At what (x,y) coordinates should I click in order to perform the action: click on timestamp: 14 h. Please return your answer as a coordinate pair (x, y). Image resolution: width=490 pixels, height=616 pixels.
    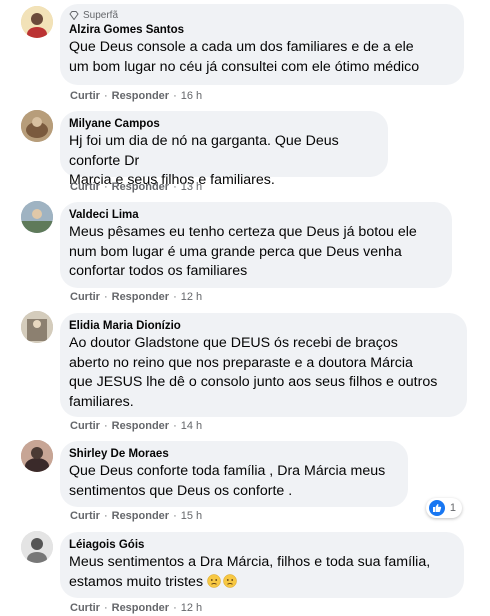
    Looking at the image, I should click on (191, 426).